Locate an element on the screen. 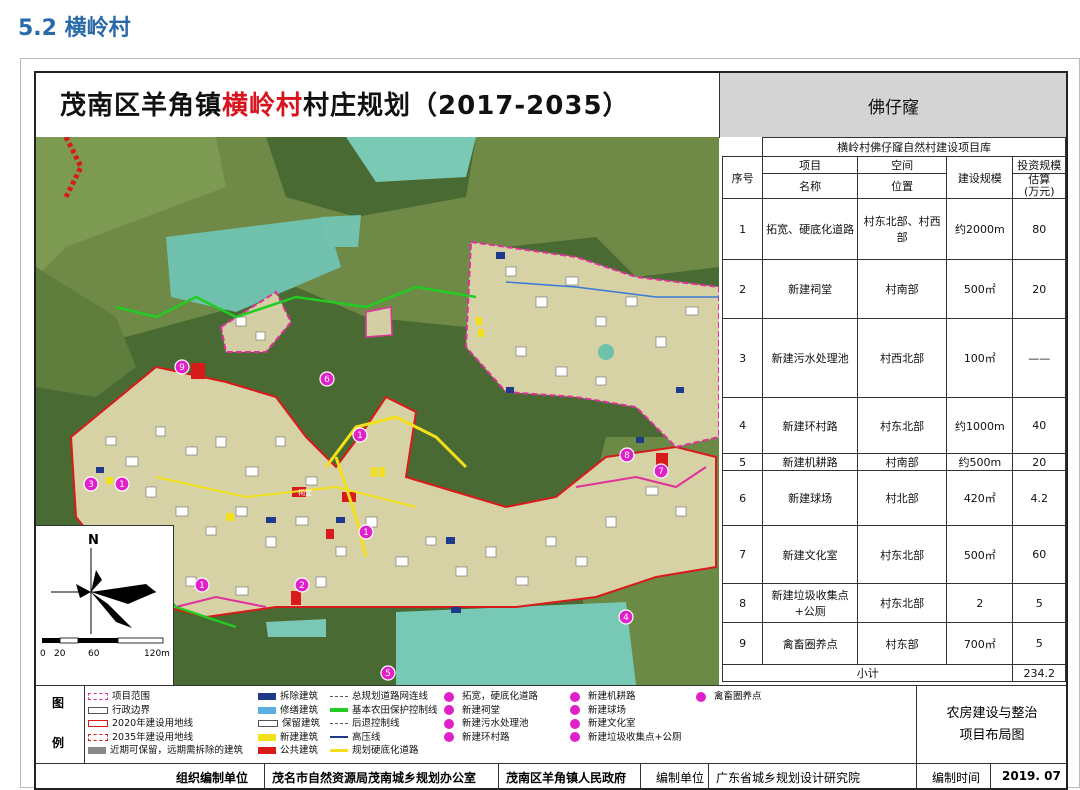 The width and height of the screenshot is (1080, 790). header-item-bottom: 名称 is located at coordinates (810, 186).